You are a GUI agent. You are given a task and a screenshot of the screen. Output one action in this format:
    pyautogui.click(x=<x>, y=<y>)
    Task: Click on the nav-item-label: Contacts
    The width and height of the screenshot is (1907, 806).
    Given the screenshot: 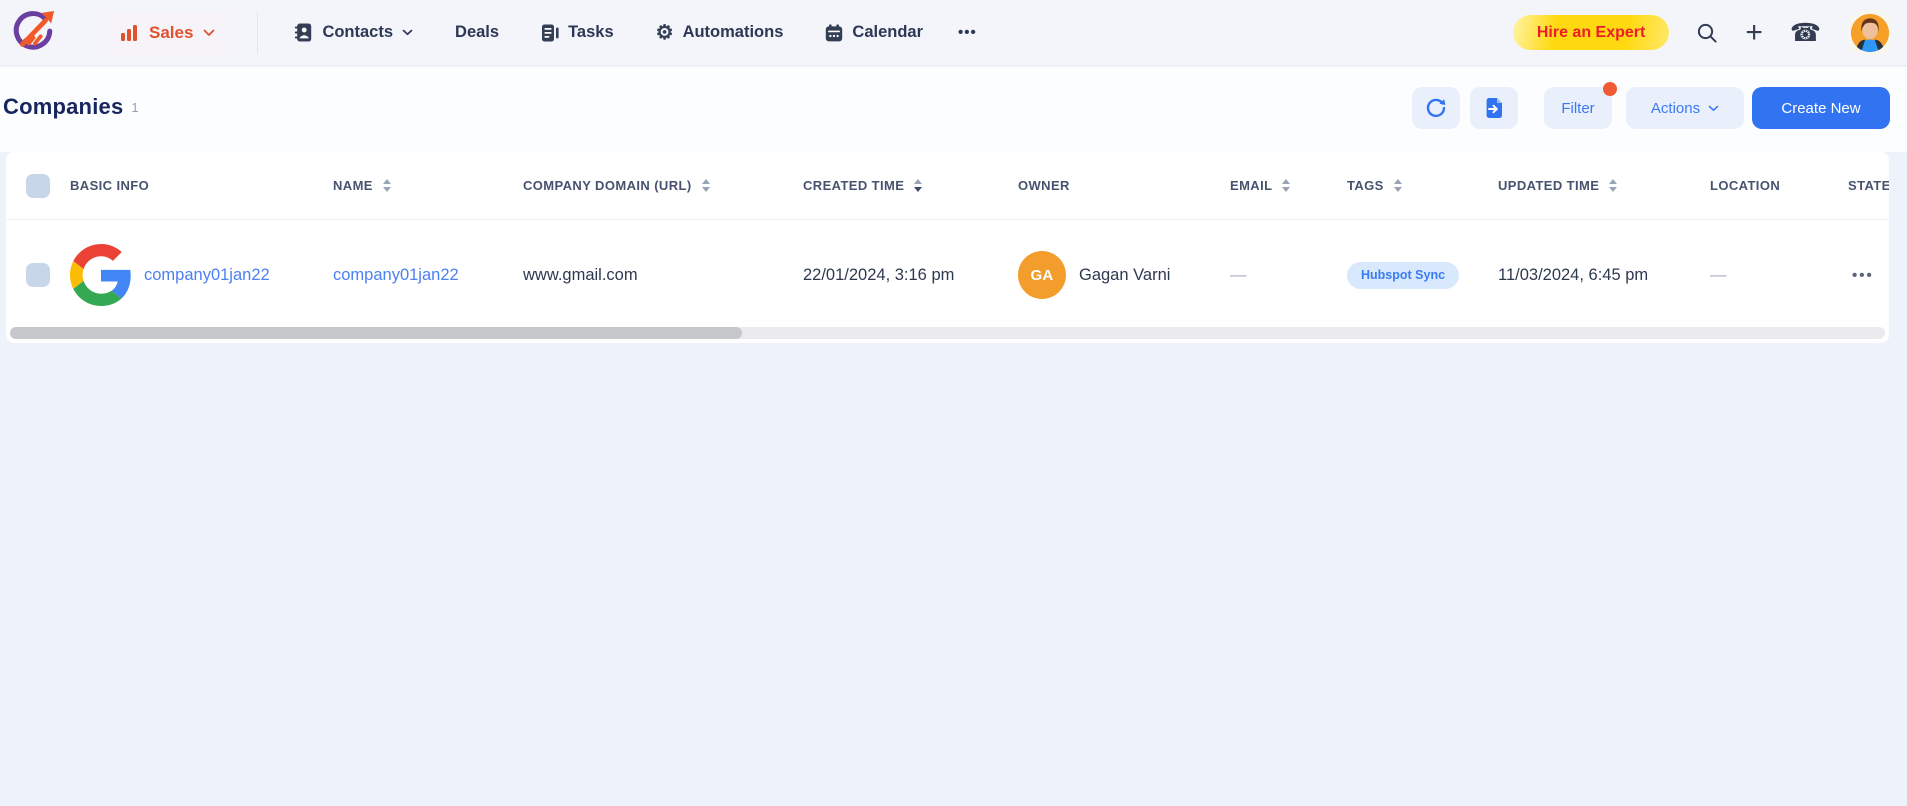 What is the action you would take?
    pyautogui.click(x=358, y=32)
    